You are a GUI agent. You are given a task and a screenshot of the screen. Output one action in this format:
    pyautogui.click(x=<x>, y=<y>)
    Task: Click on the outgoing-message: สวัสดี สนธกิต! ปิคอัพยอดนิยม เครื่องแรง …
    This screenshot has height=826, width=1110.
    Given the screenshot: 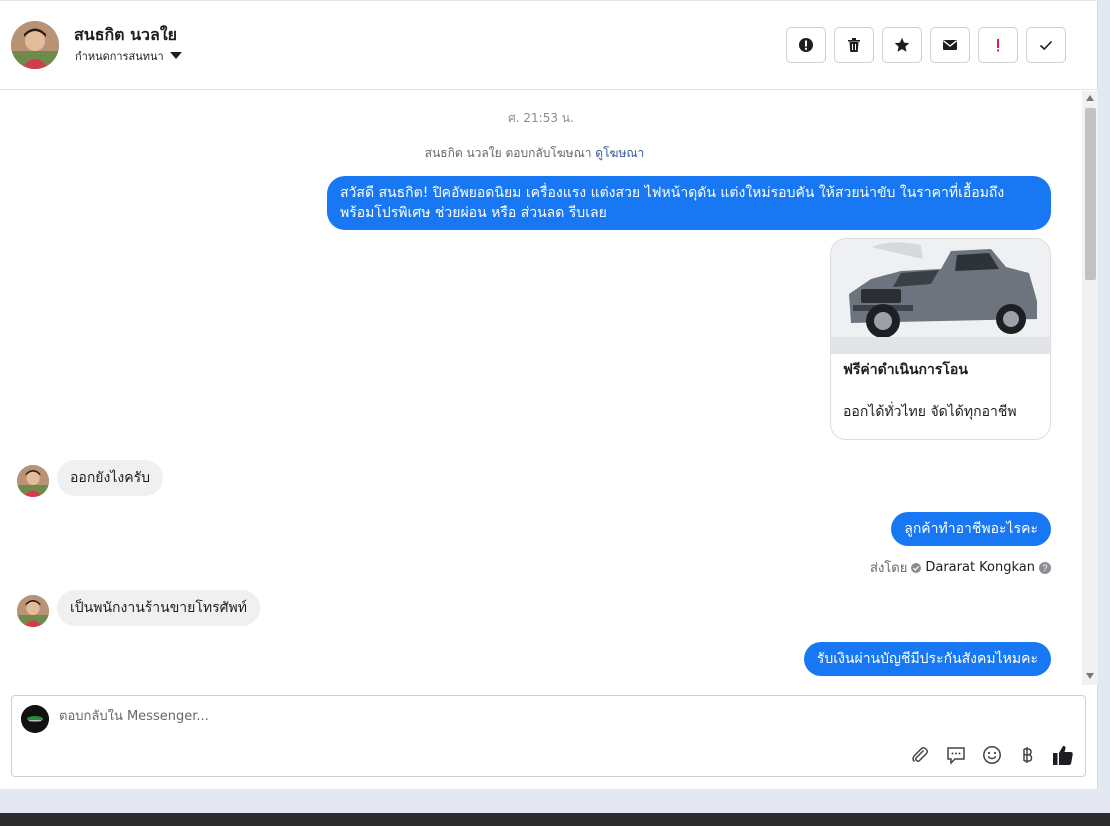 What is the action you would take?
    pyautogui.click(x=689, y=203)
    